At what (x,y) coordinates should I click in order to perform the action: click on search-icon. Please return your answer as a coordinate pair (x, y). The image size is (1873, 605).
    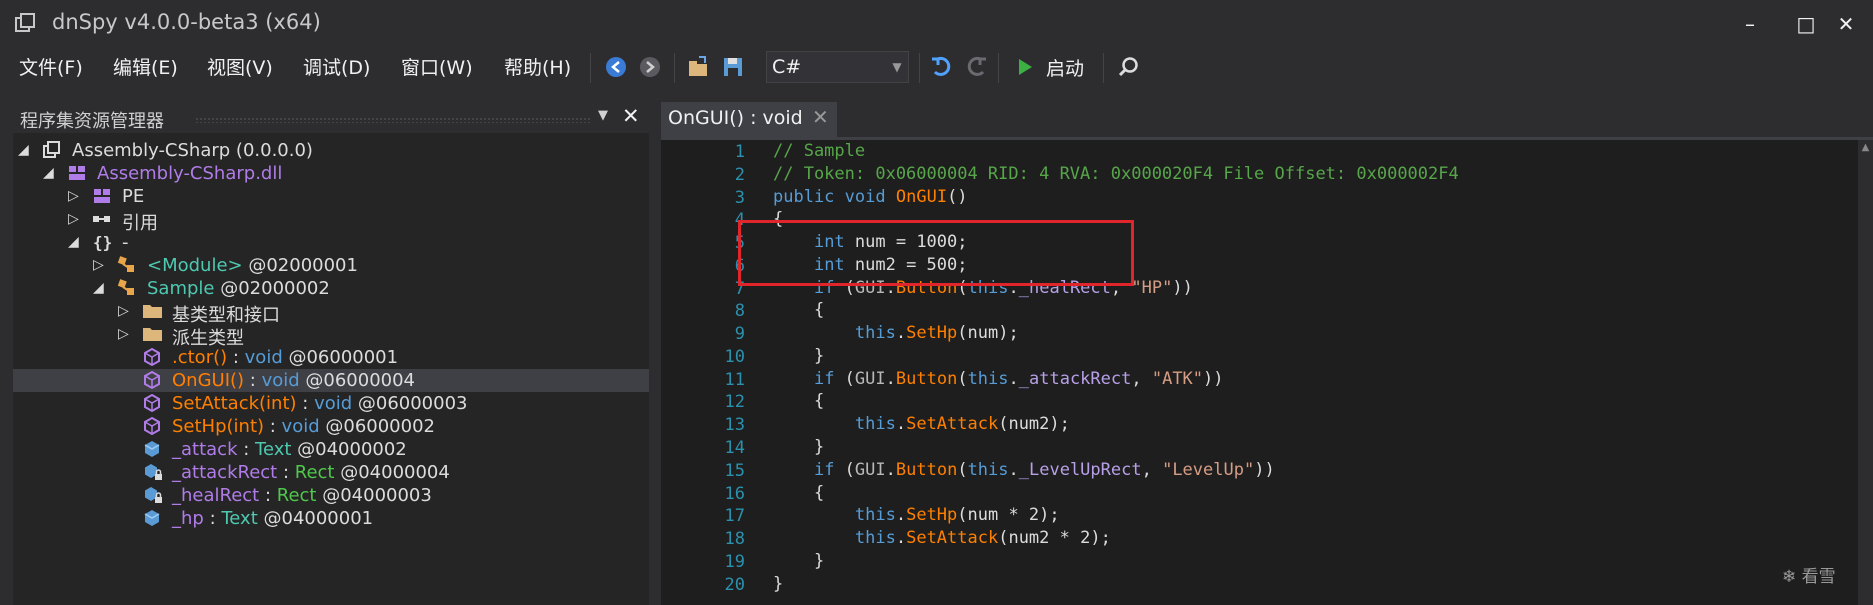
    Looking at the image, I should click on (1128, 67).